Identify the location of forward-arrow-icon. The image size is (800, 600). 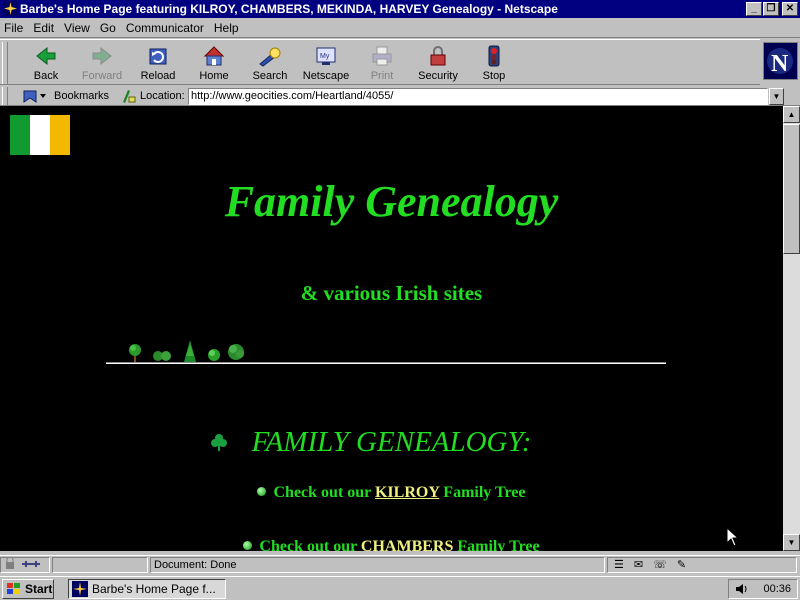
(102, 56).